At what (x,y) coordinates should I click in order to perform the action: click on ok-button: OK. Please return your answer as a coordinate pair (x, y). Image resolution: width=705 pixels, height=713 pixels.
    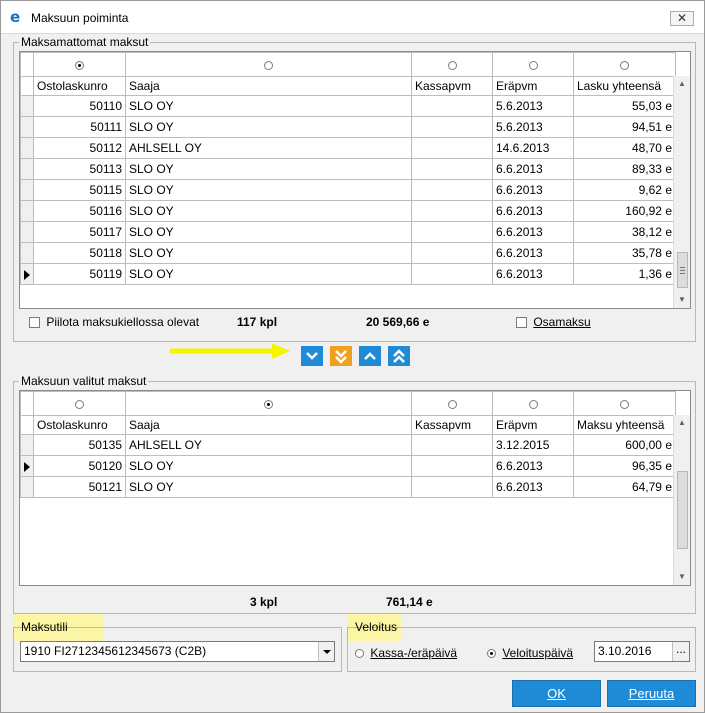
    Looking at the image, I should click on (556, 693).